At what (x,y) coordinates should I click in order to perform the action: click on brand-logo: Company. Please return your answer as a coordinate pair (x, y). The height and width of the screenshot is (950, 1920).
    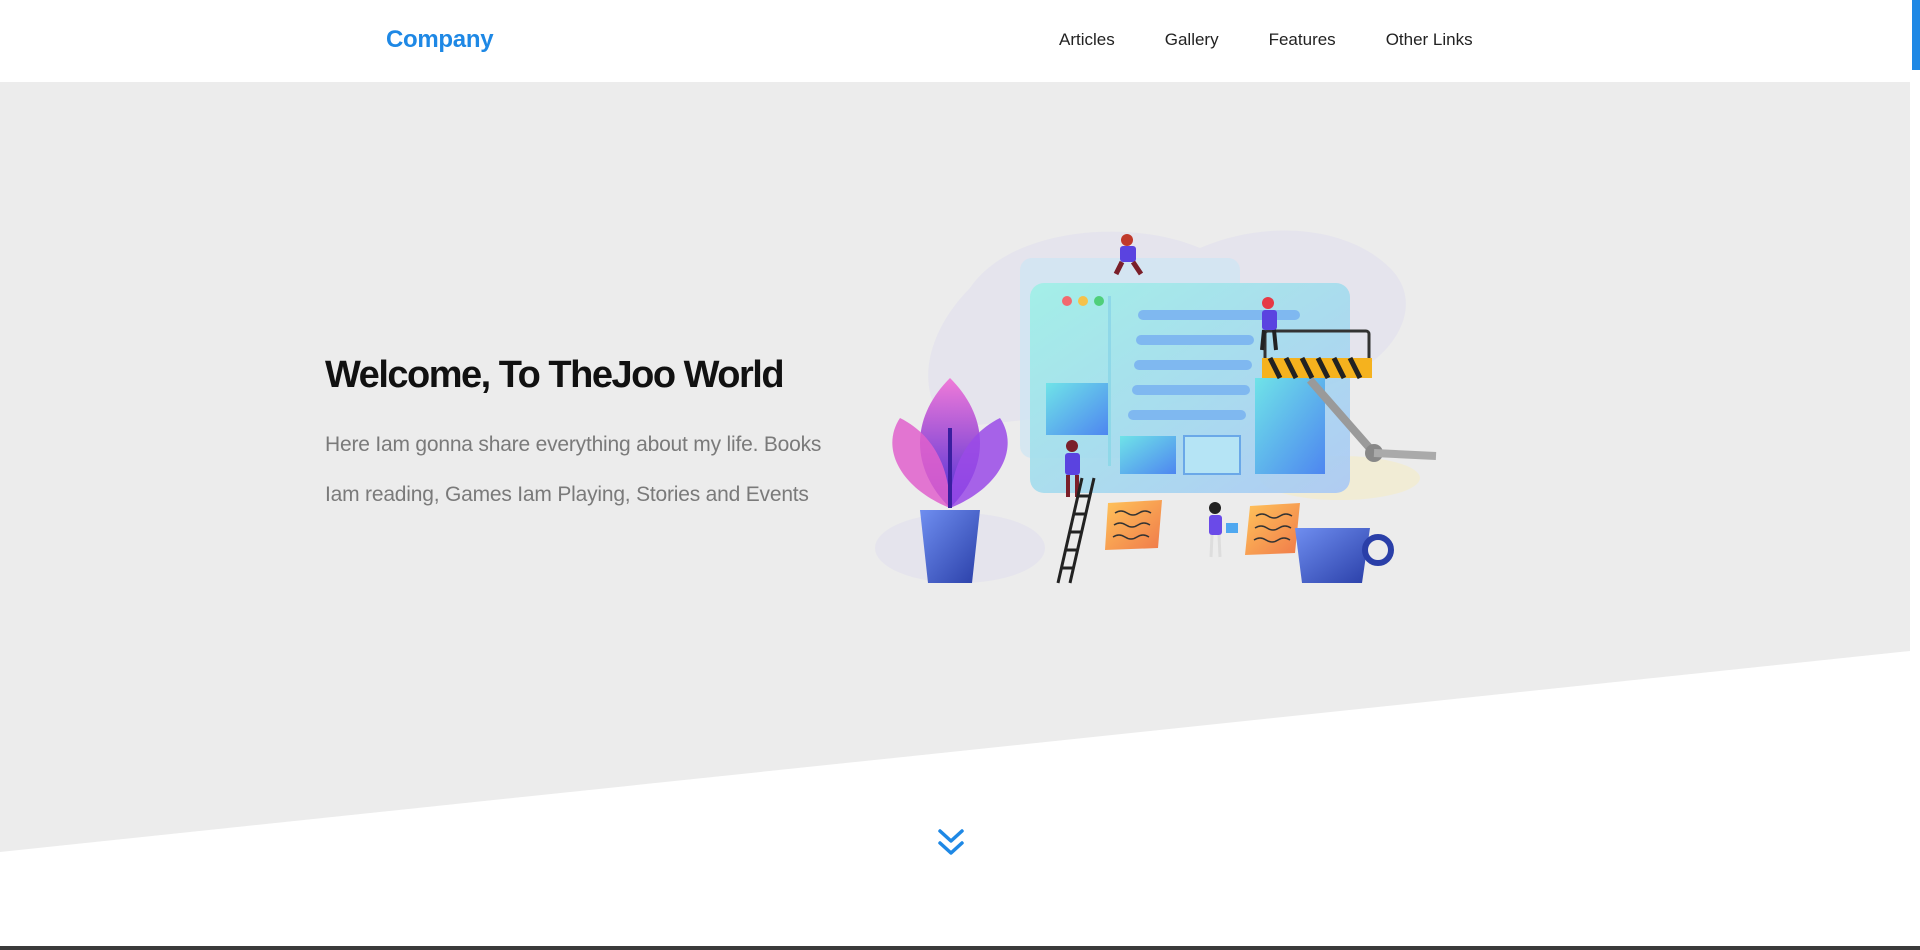
    Looking at the image, I should click on (440, 40).